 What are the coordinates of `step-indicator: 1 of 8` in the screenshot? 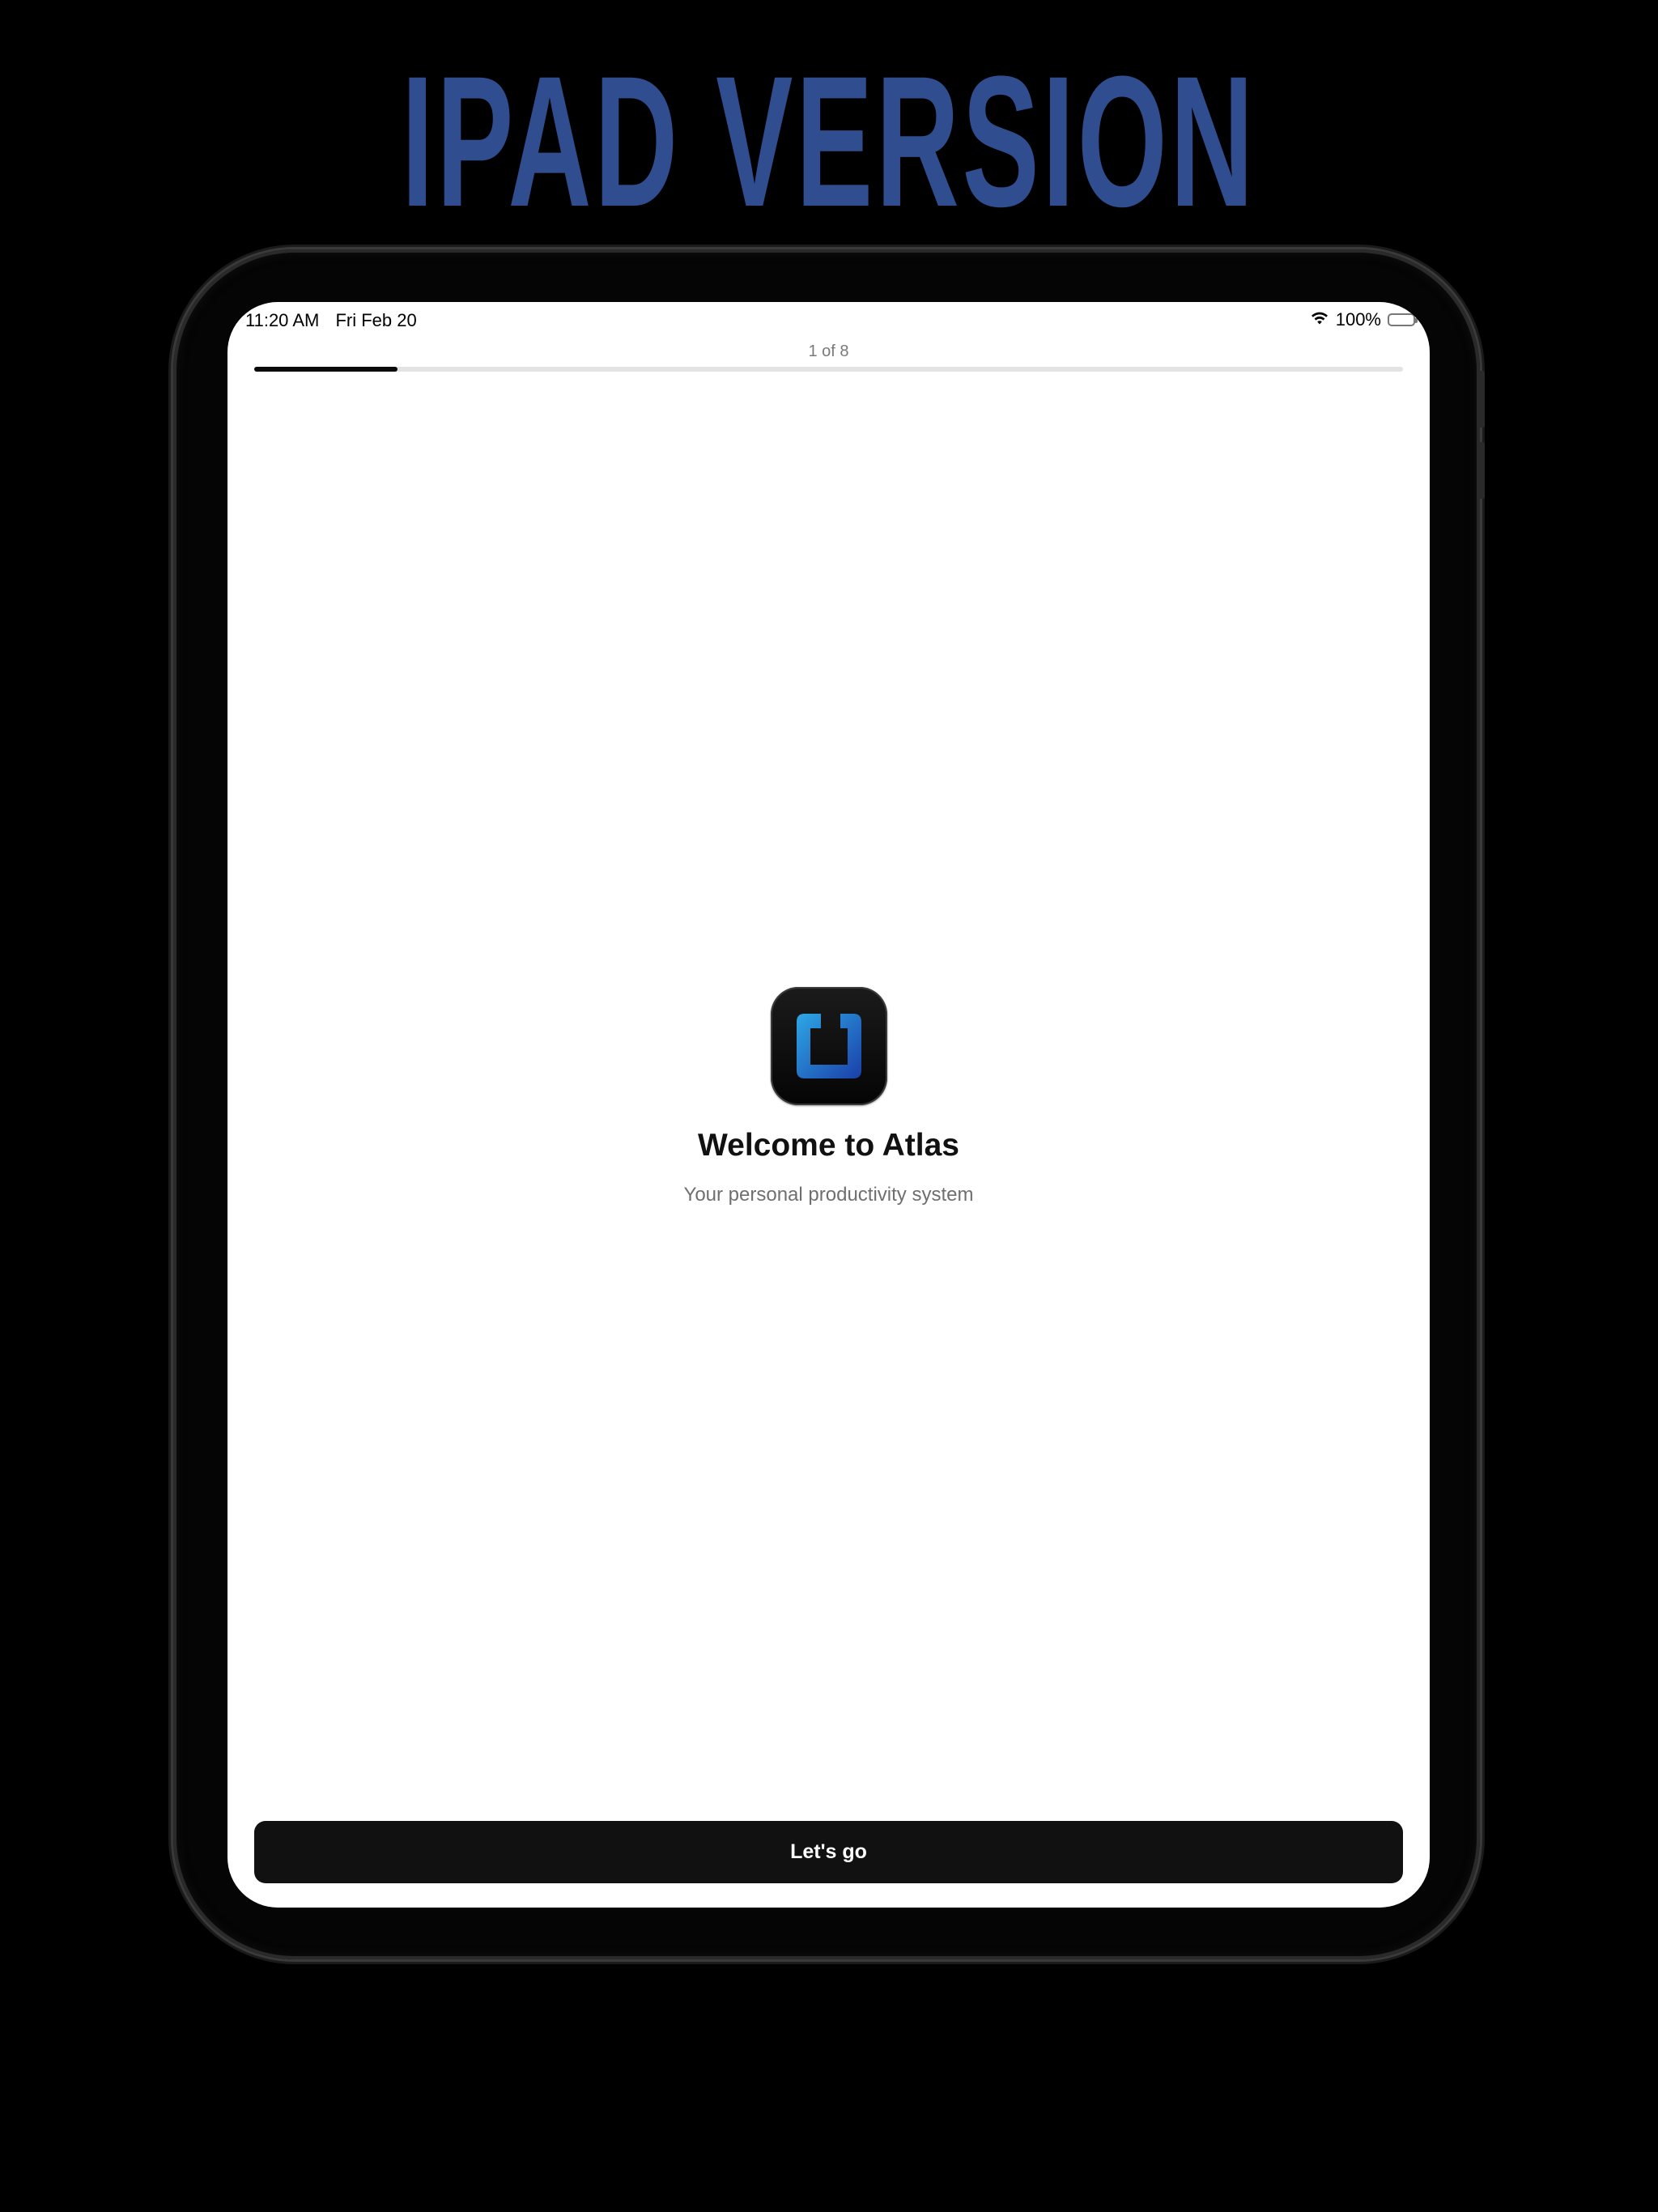 It's located at (828, 351).